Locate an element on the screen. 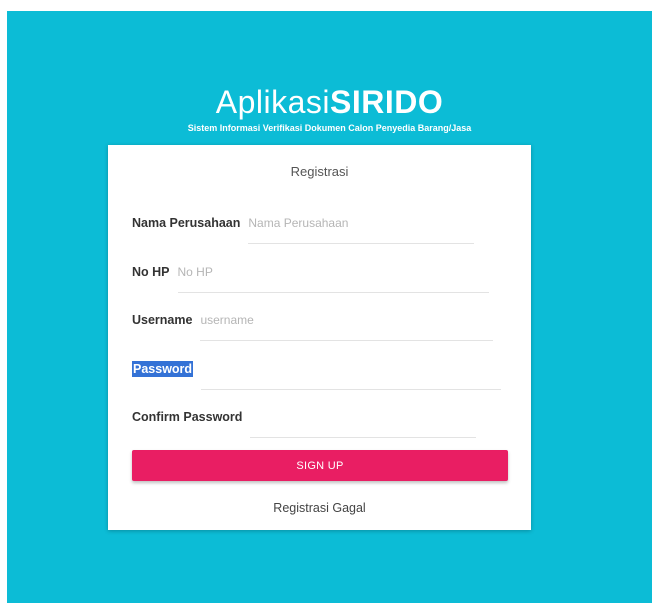 The image size is (657, 603). phone-row: No HP is located at coordinates (310, 278).